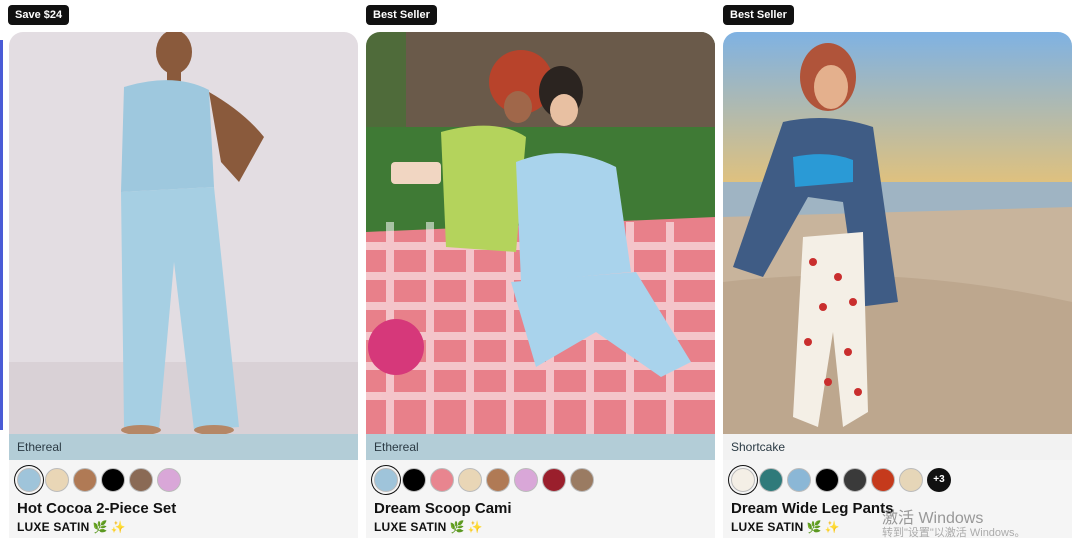 This screenshot has width=1080, height=538. What do you see at coordinates (39, 15) in the screenshot?
I see `promo-badge: Save $24` at bounding box center [39, 15].